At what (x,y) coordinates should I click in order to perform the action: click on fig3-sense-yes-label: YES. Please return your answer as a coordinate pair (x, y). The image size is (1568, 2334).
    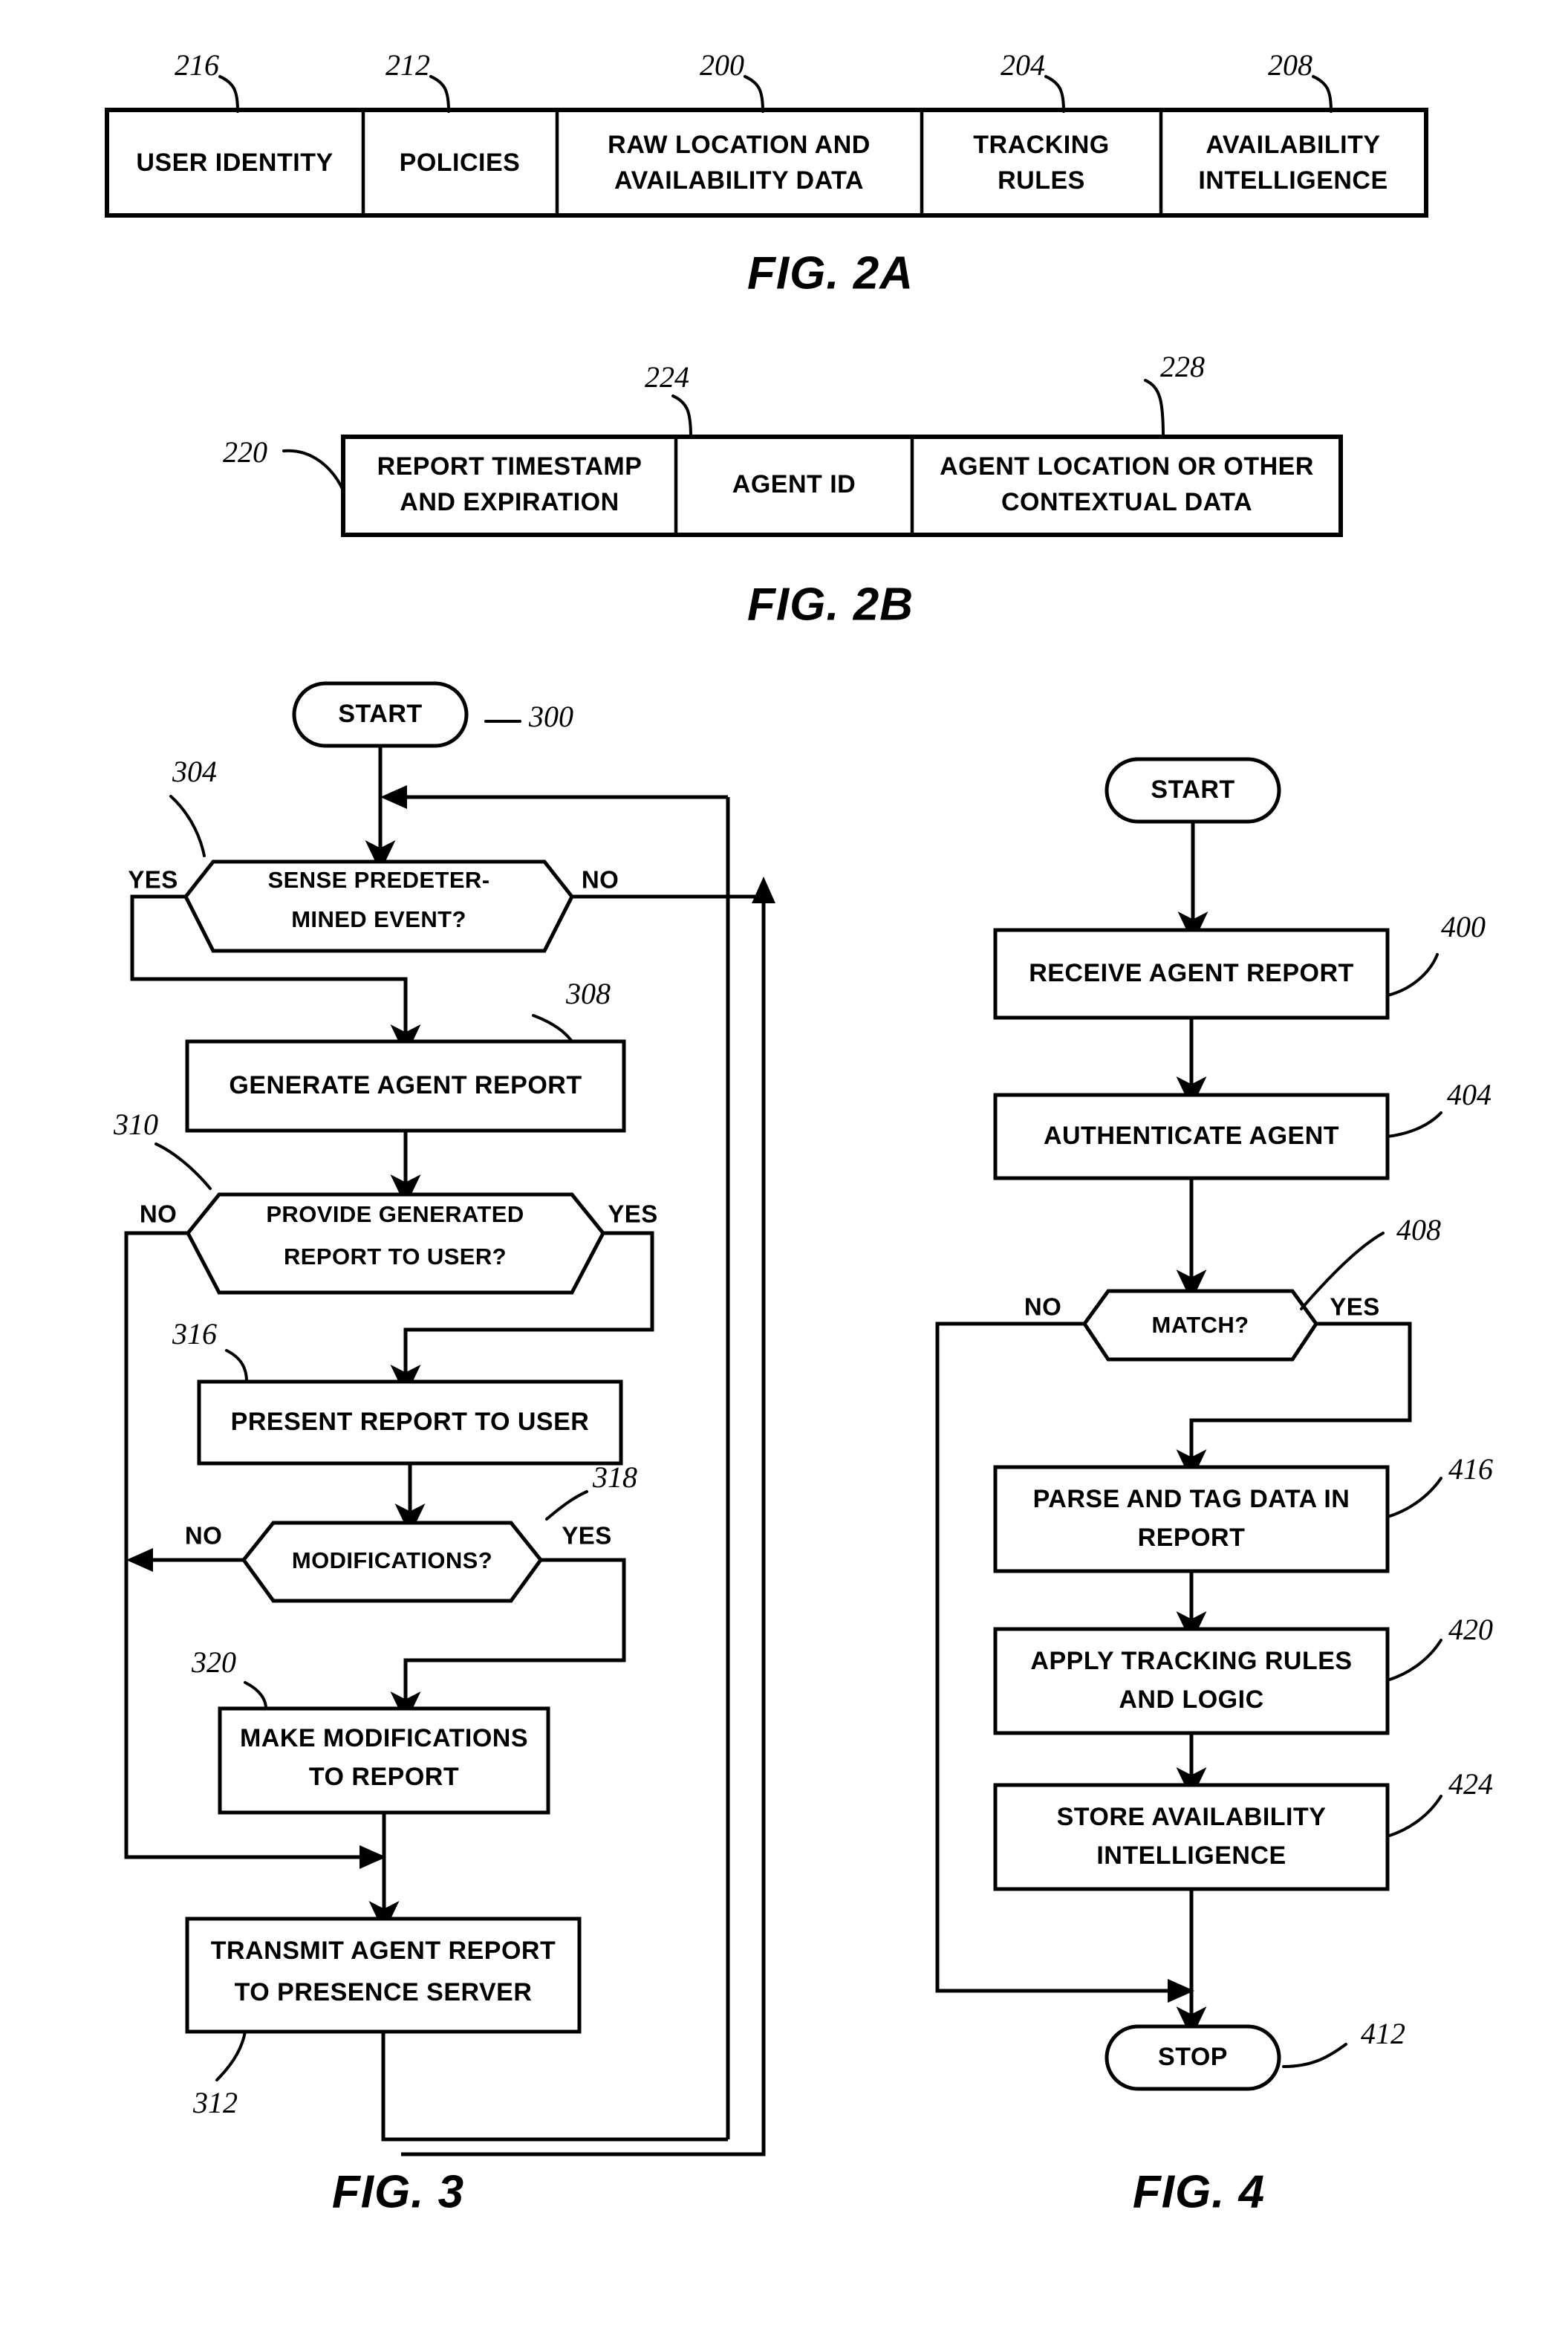
    Looking at the image, I should click on (153, 880).